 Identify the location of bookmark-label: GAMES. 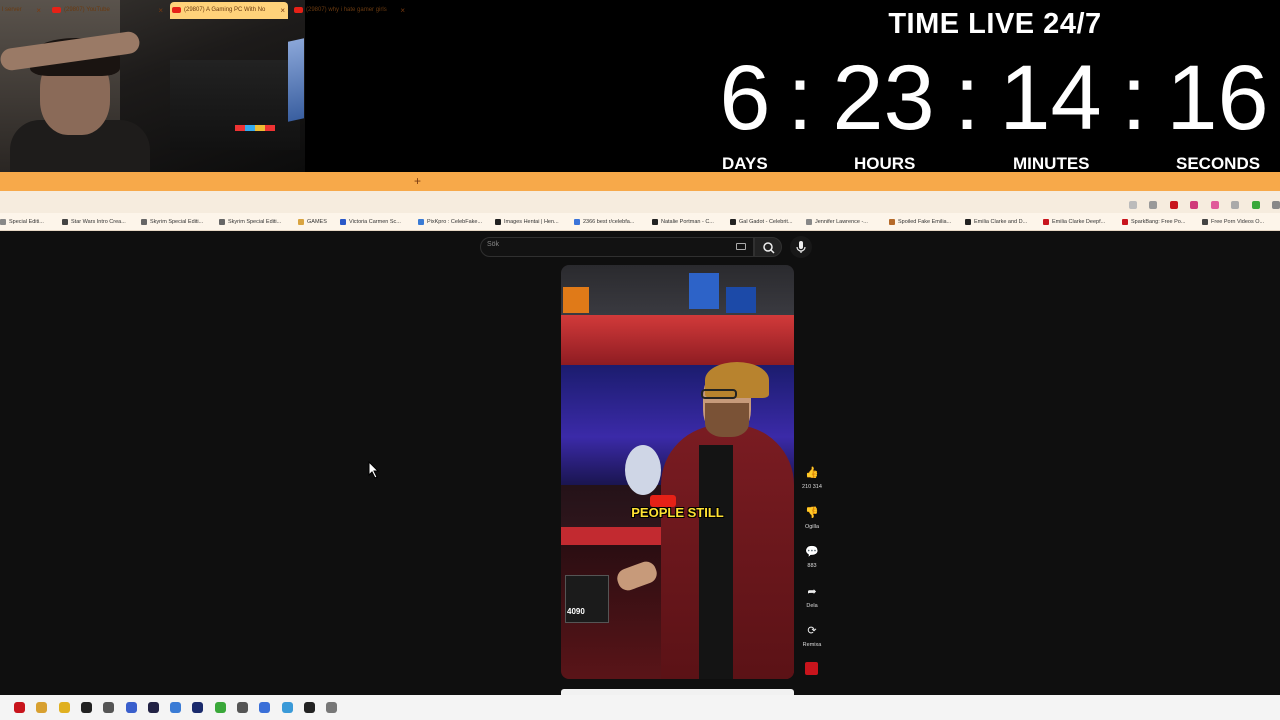
(317, 222).